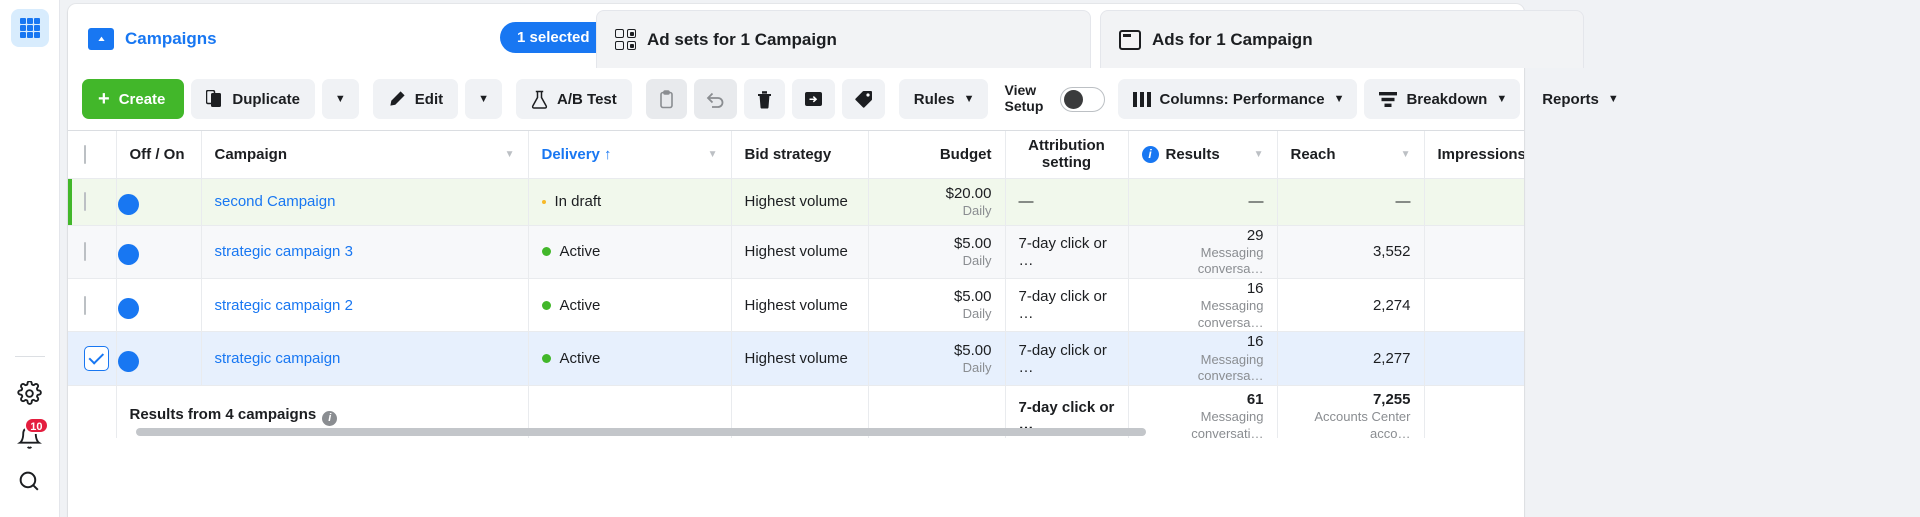  Describe the element at coordinates (92, 155) in the screenshot. I see `header-select-all` at that location.